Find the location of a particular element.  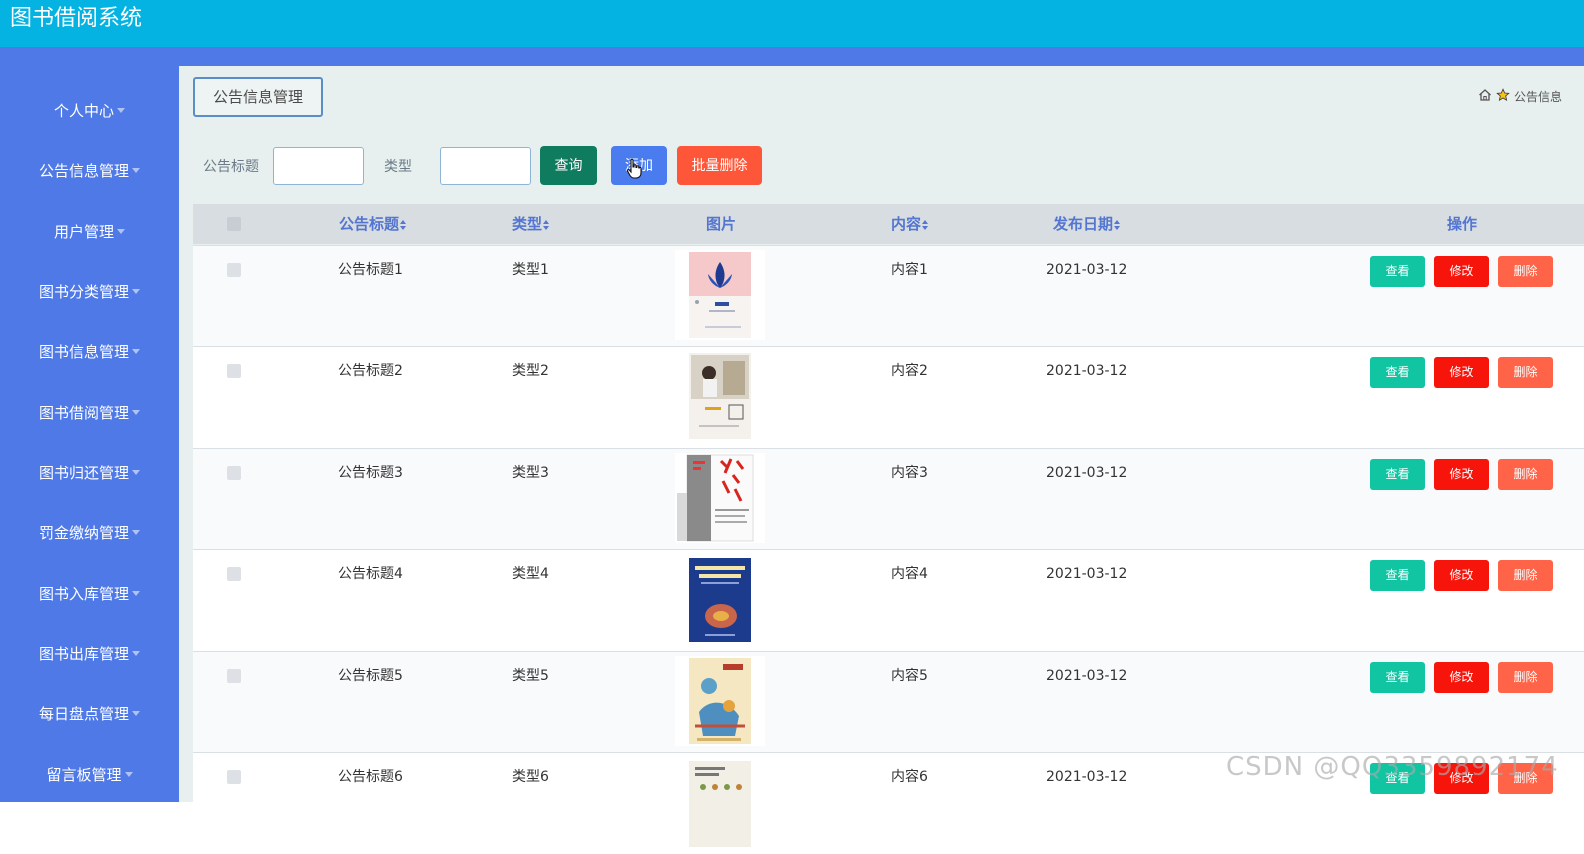

table-row: 公告标题2 类型2 内容2 2021-03-12 查看 修改 删除 is located at coordinates (888, 397).